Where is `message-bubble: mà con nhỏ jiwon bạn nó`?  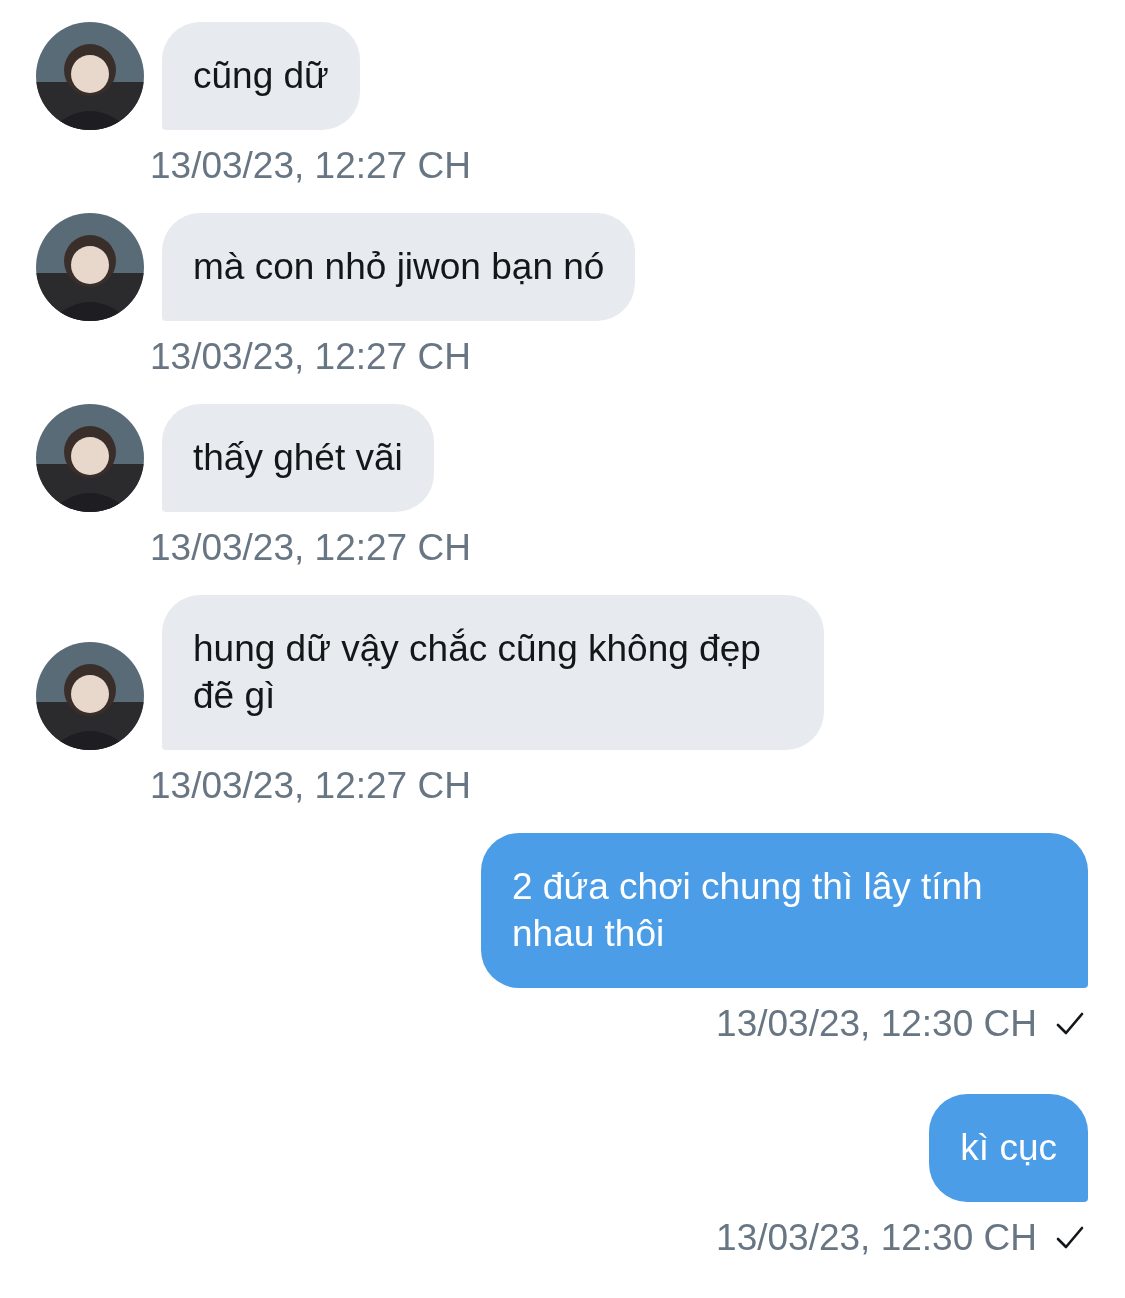 message-bubble: mà con nhỏ jiwon bạn nó is located at coordinates (399, 267).